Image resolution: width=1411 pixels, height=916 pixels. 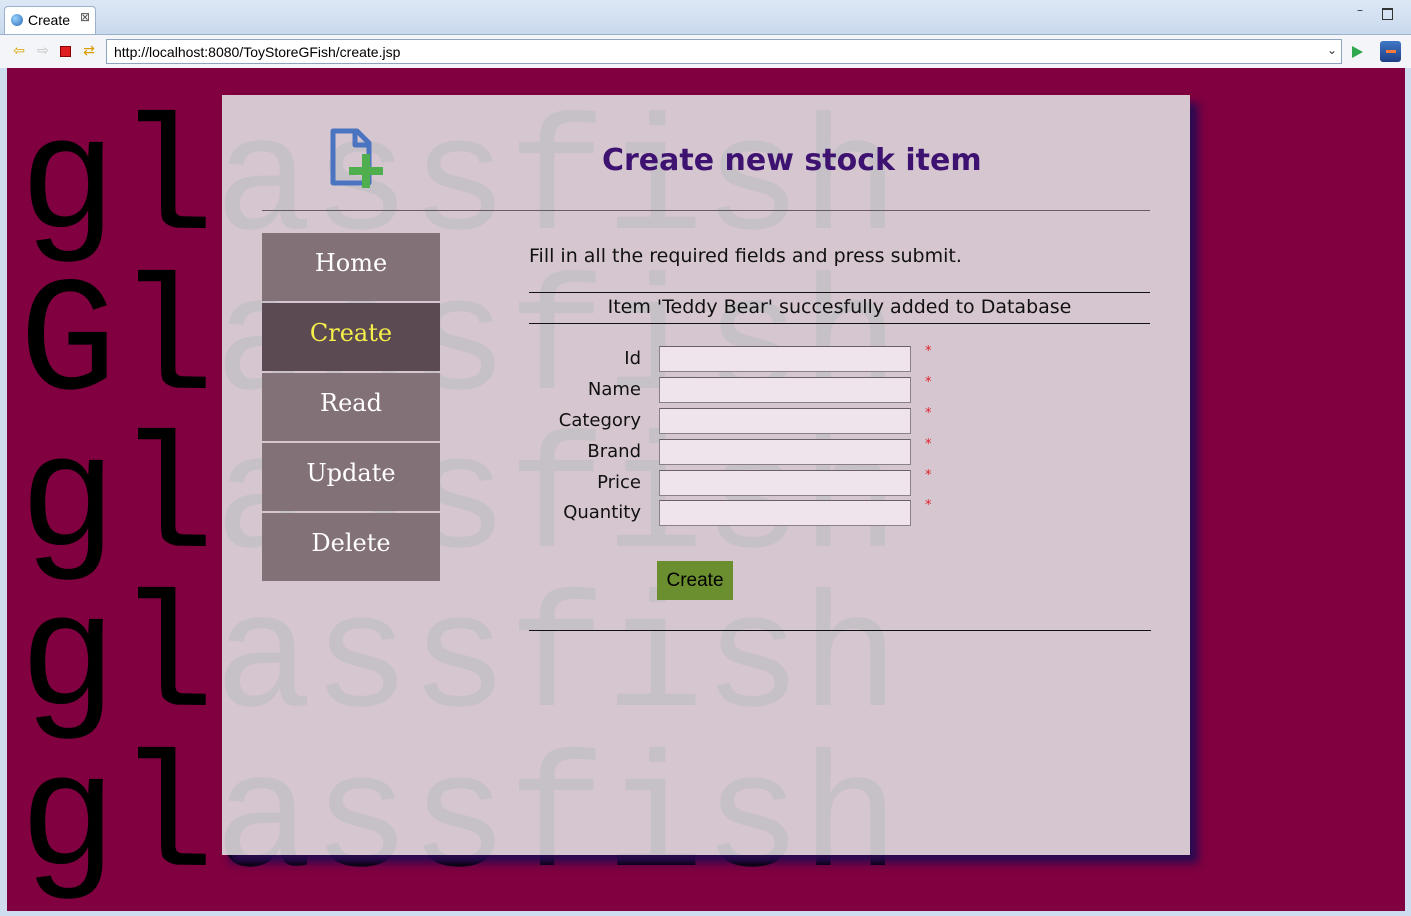 I want to click on form-row-name: Name *, so click(x=749, y=390).